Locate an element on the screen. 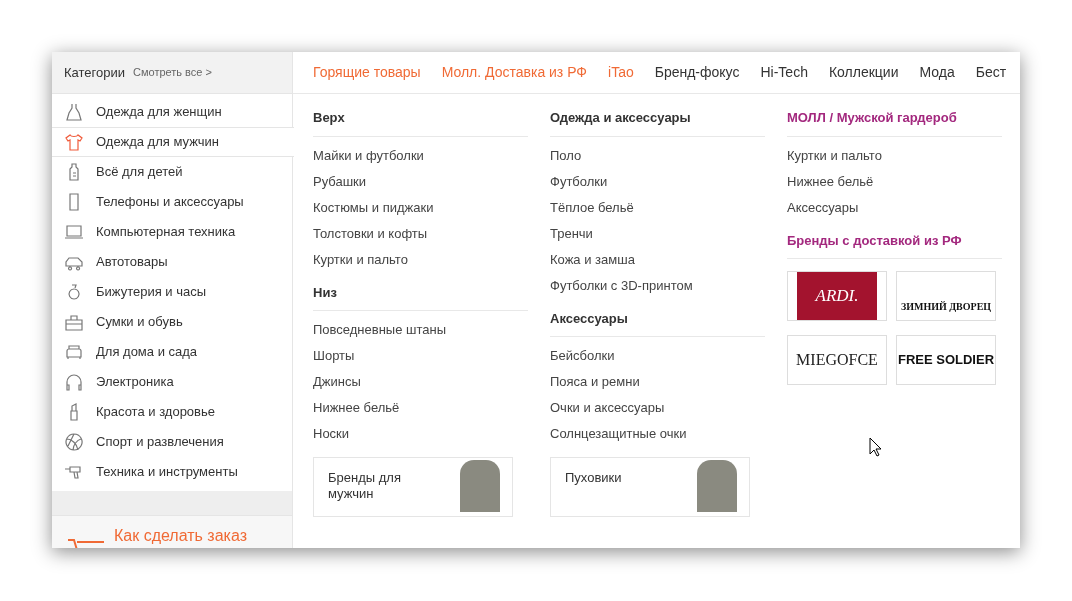 This screenshot has width=1072, height=601. nav-link: Hi-Tech is located at coordinates (784, 72).